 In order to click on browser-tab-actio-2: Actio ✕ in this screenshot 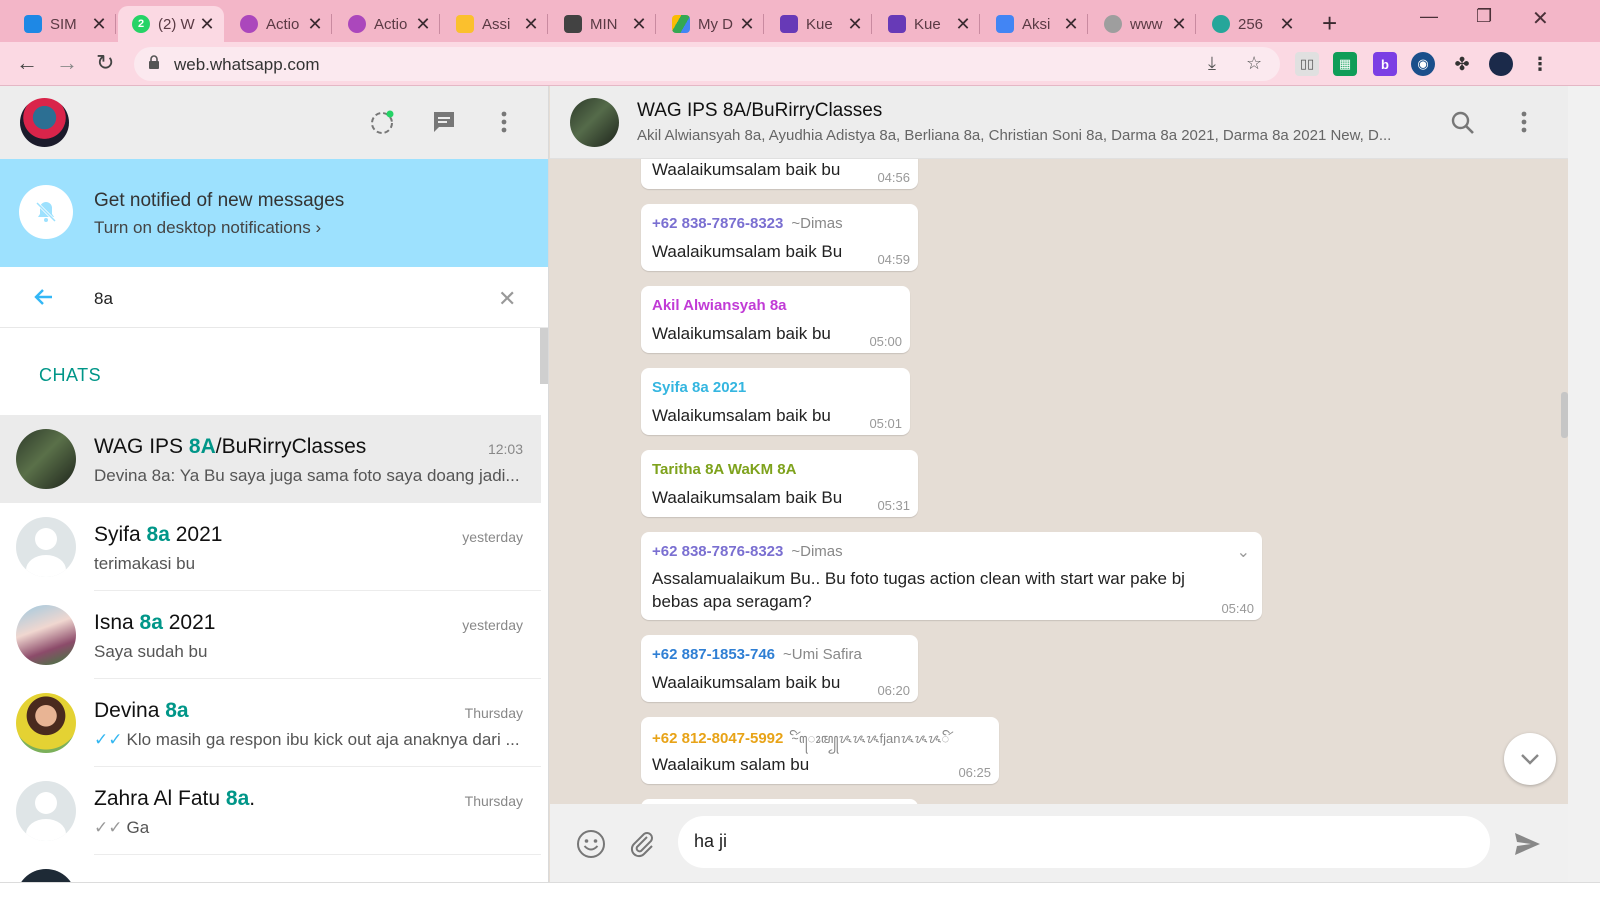, I will do `click(387, 24)`.